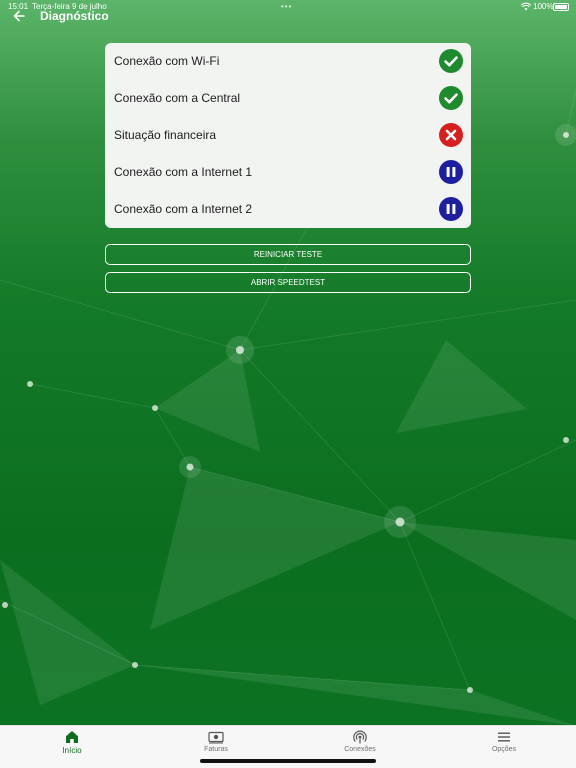 This screenshot has height=768, width=576. What do you see at coordinates (183, 172) in the screenshot?
I see `diagnostic-label: Conexão com a Internet 1` at bounding box center [183, 172].